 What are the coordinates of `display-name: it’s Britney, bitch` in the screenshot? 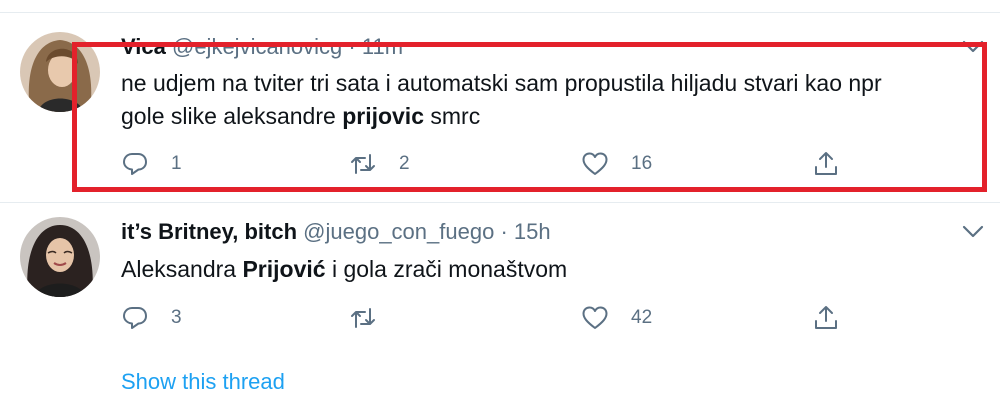 It's located at (209, 231).